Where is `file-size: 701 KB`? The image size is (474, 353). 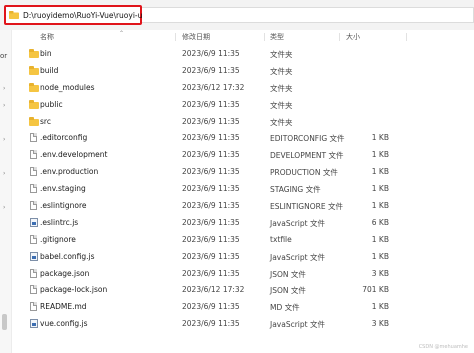 file-size: 701 KB is located at coordinates (375, 290).